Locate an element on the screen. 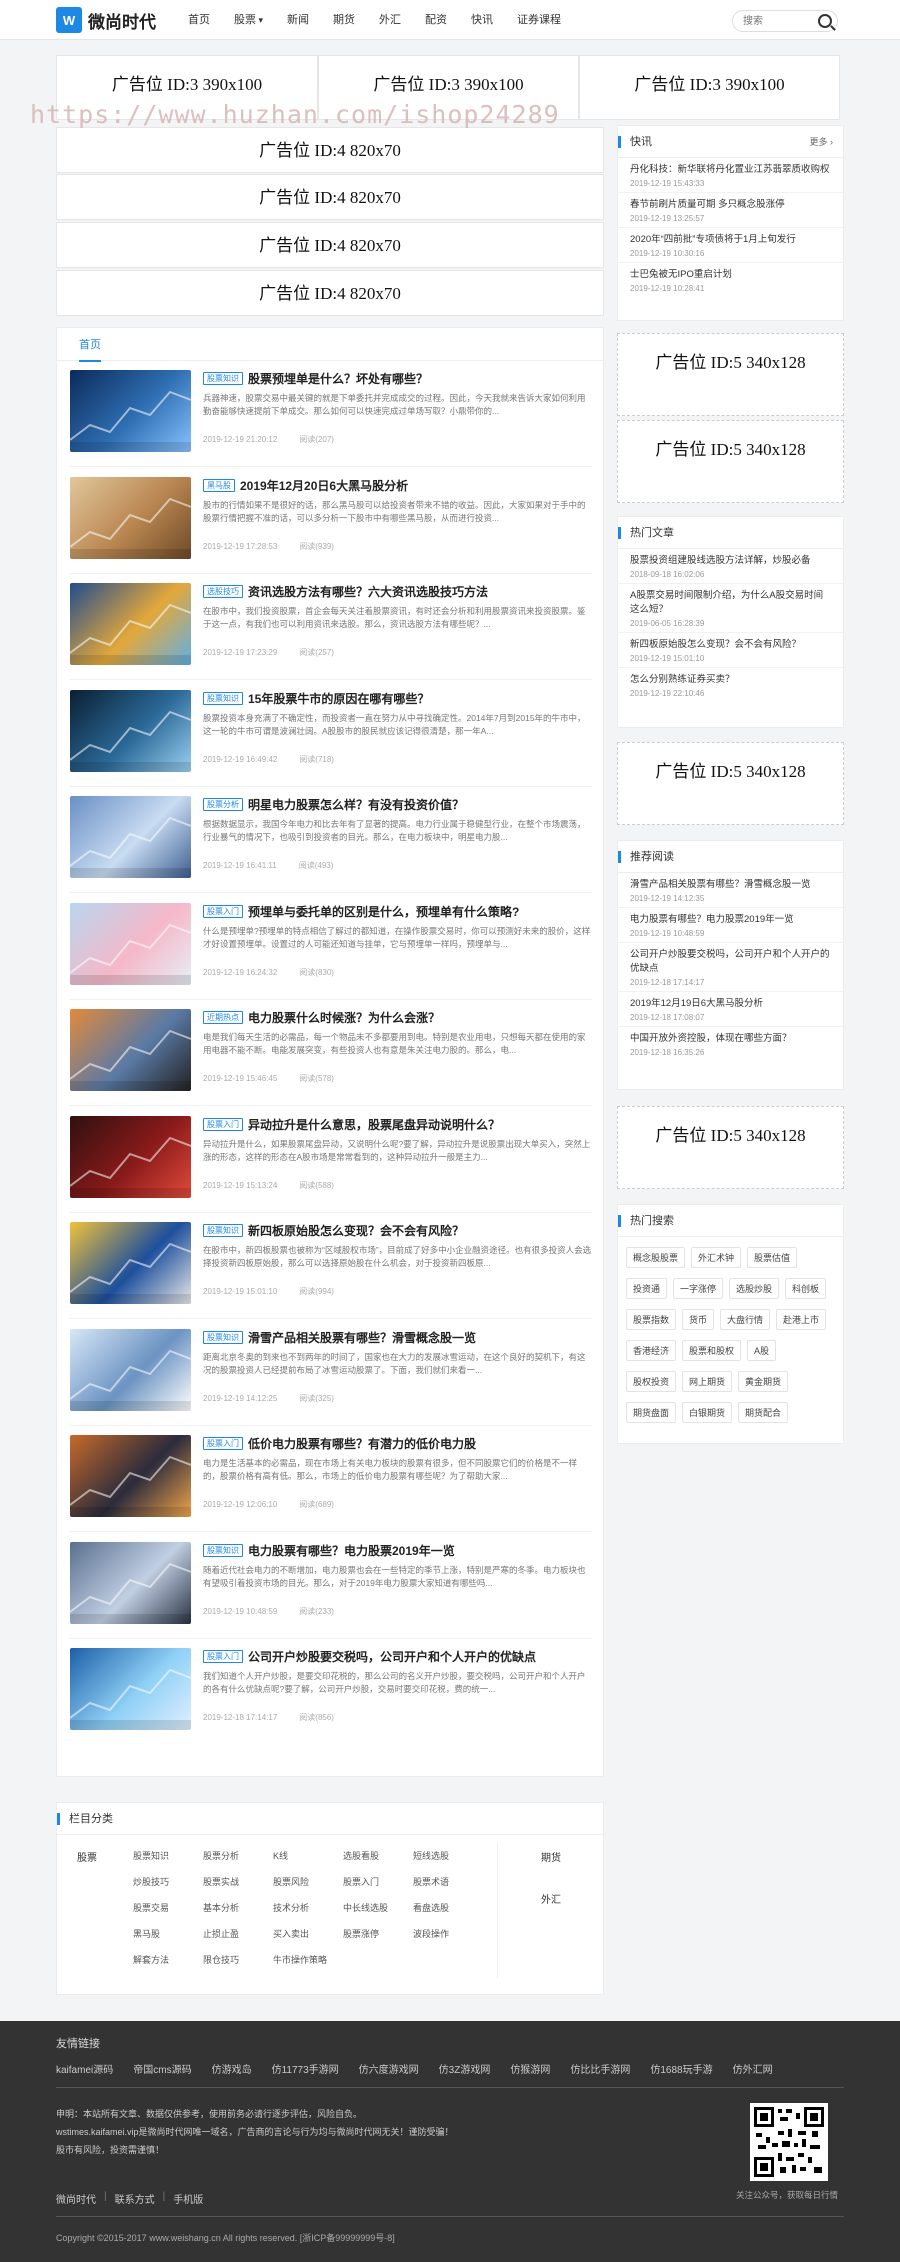  category-main-label: 股票 is located at coordinates (87, 1856).